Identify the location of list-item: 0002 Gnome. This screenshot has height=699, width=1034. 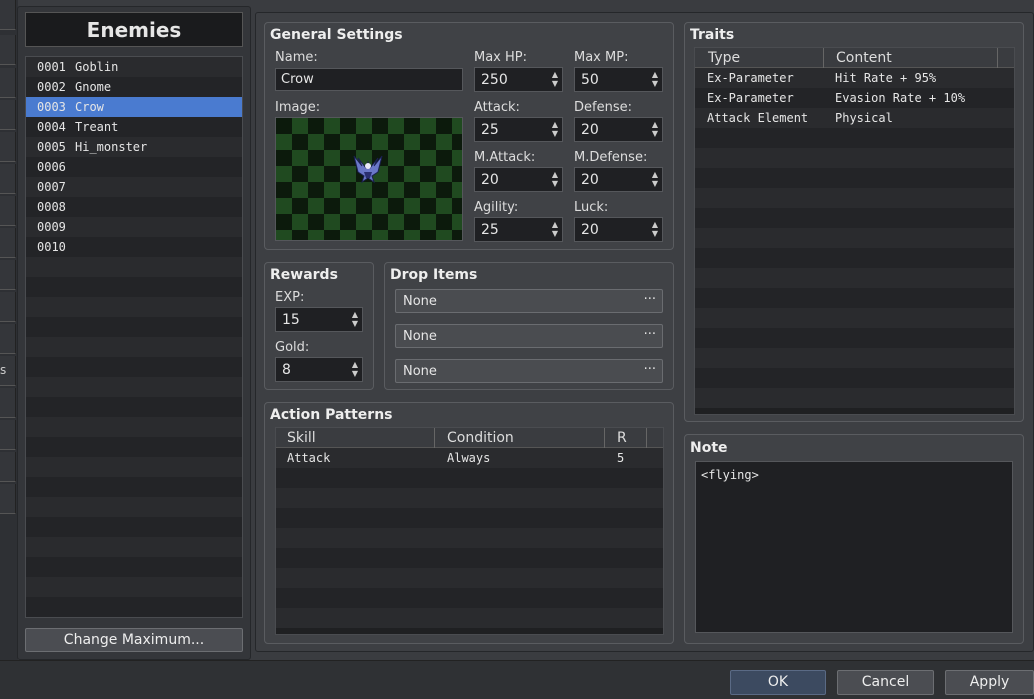
(134, 87).